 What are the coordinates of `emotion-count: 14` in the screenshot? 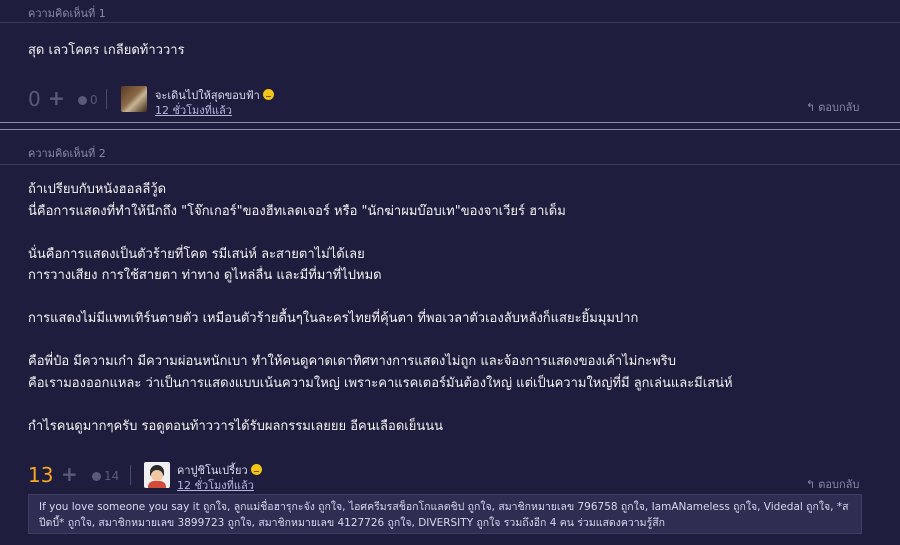 It's located at (112, 476).